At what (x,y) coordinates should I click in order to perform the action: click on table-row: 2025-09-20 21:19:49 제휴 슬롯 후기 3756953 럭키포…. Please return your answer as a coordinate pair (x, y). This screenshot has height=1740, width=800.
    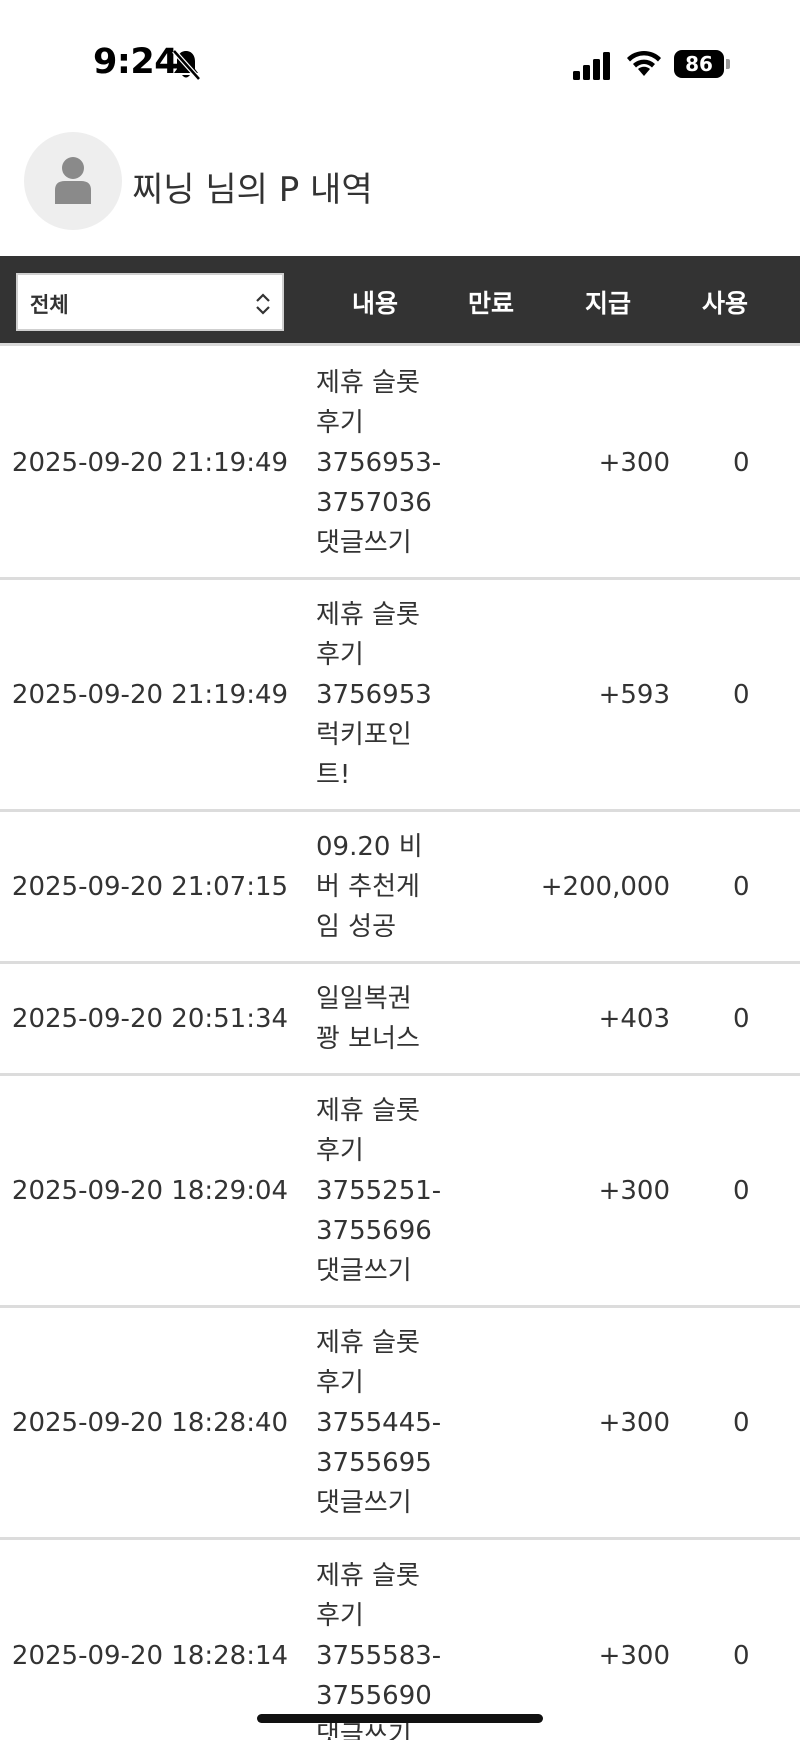
    Looking at the image, I should click on (400, 696).